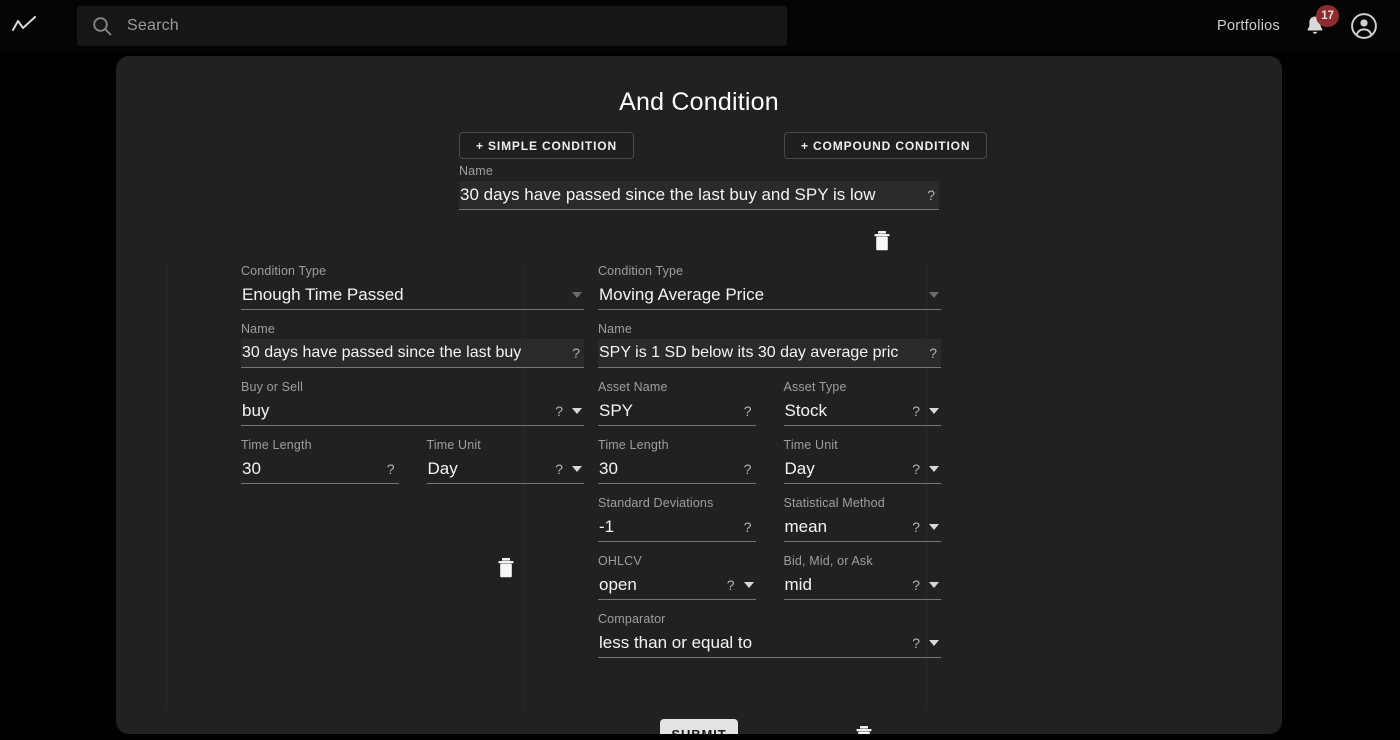 The width and height of the screenshot is (1400, 740). I want to click on field-value: mean, so click(846, 527).